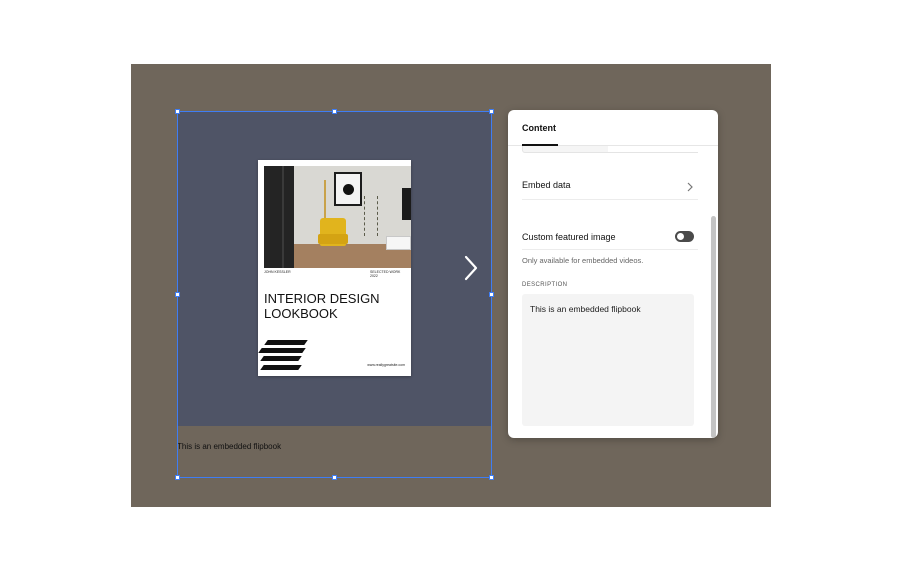  I want to click on panel-header: Content, so click(613, 128).